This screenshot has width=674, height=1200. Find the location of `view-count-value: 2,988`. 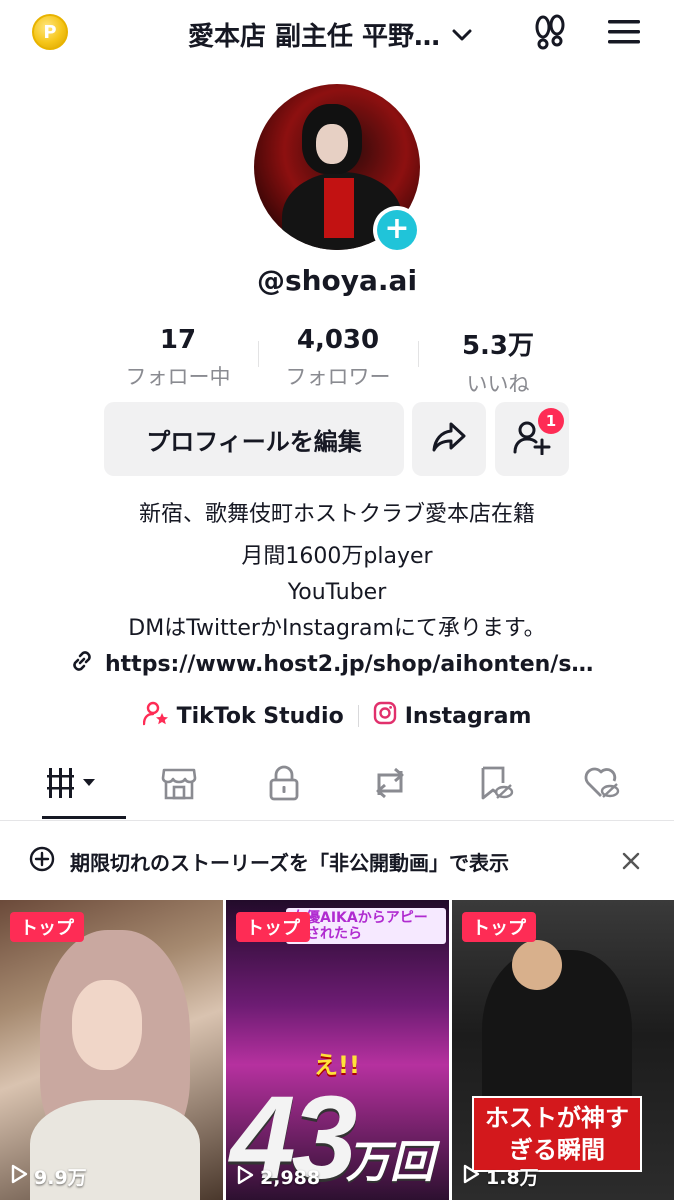

view-count-value: 2,988 is located at coordinates (290, 1177).